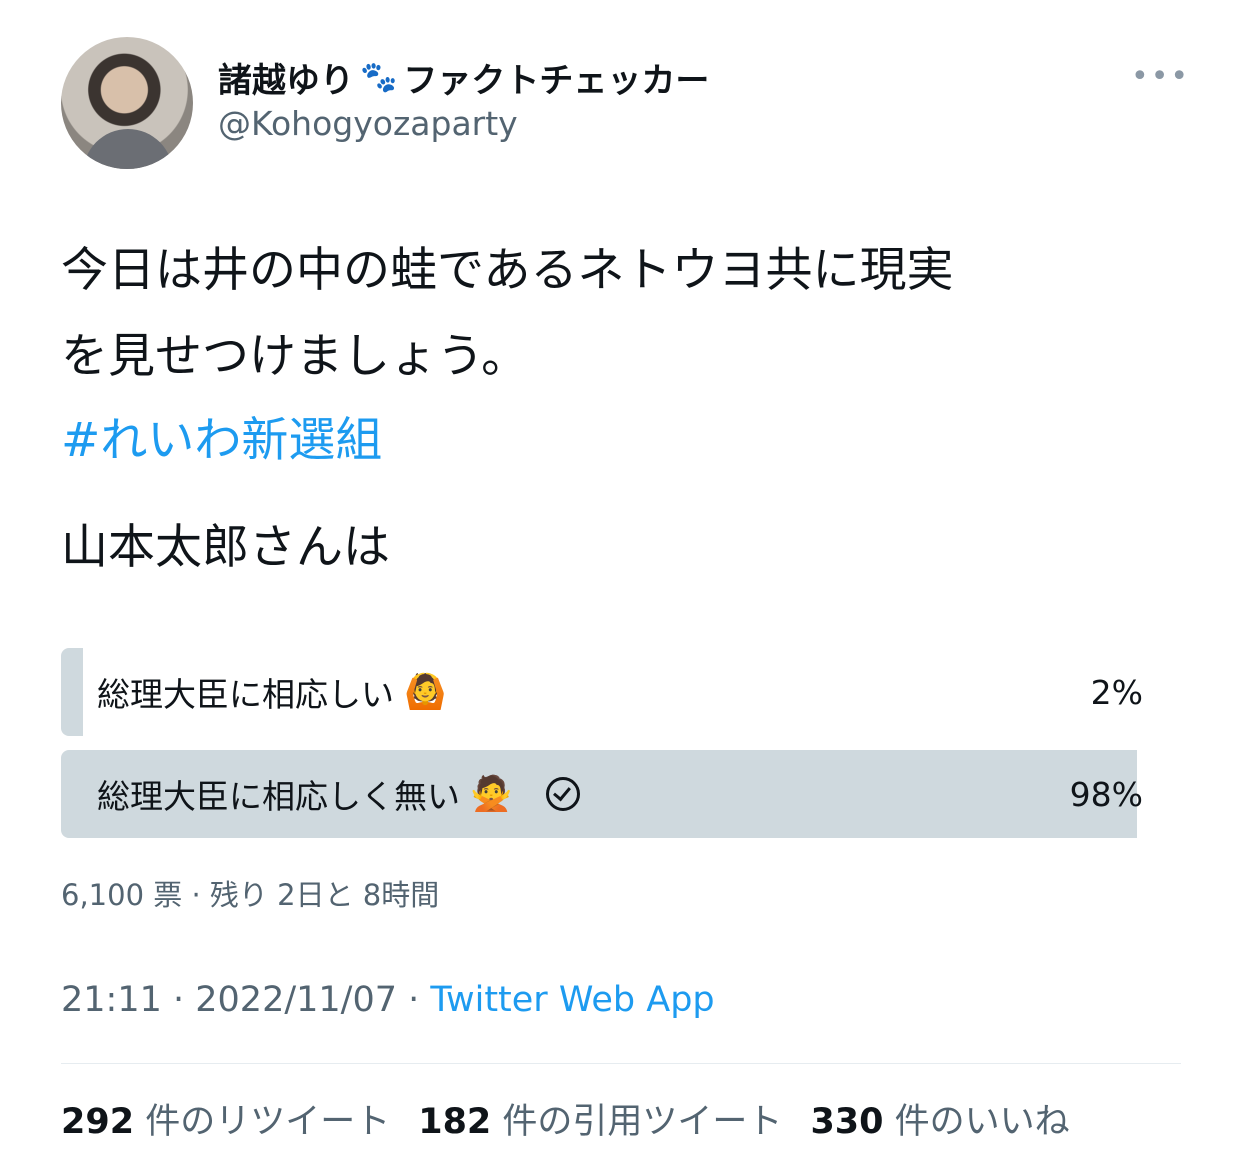  I want to click on tweet-stats: 292 件のリツイート 182 件の引用ツイート 330 件のいいね, so click(565, 1118).